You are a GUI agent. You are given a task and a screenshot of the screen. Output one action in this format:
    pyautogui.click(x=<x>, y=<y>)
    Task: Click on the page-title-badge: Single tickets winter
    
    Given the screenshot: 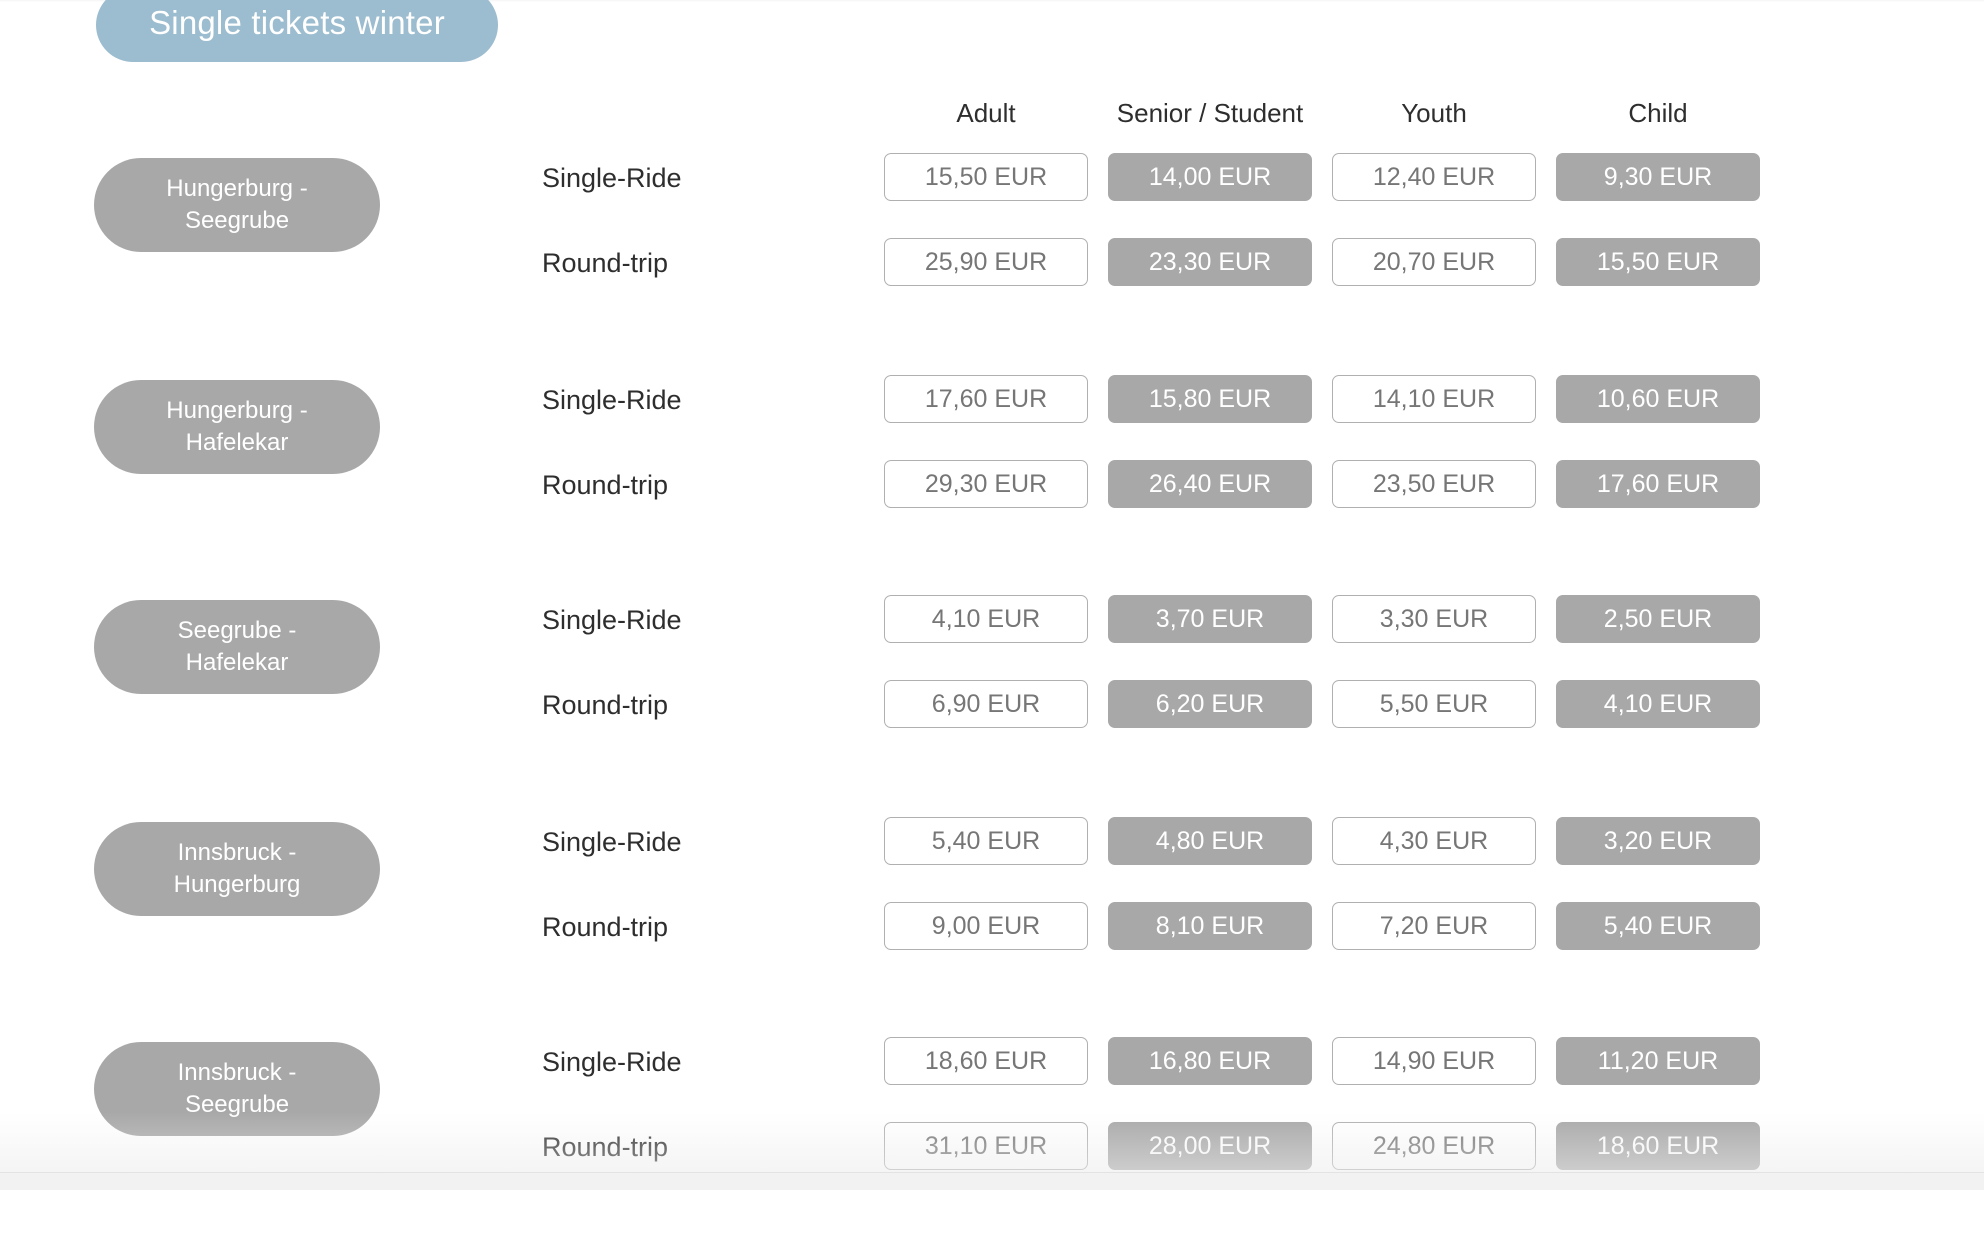 What is the action you would take?
    pyautogui.click(x=297, y=31)
    